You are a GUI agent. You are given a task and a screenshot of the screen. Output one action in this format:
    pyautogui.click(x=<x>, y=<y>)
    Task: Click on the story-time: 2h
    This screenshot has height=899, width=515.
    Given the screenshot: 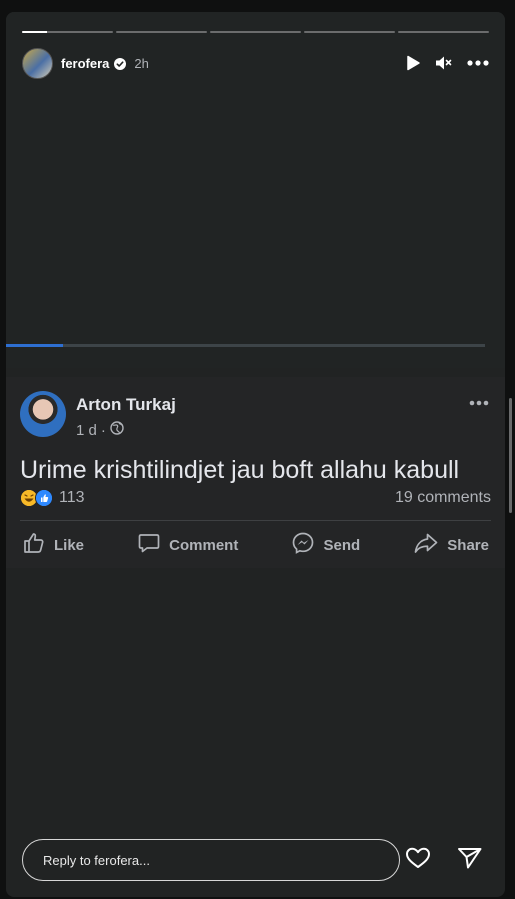 What is the action you would take?
    pyautogui.click(x=141, y=63)
    